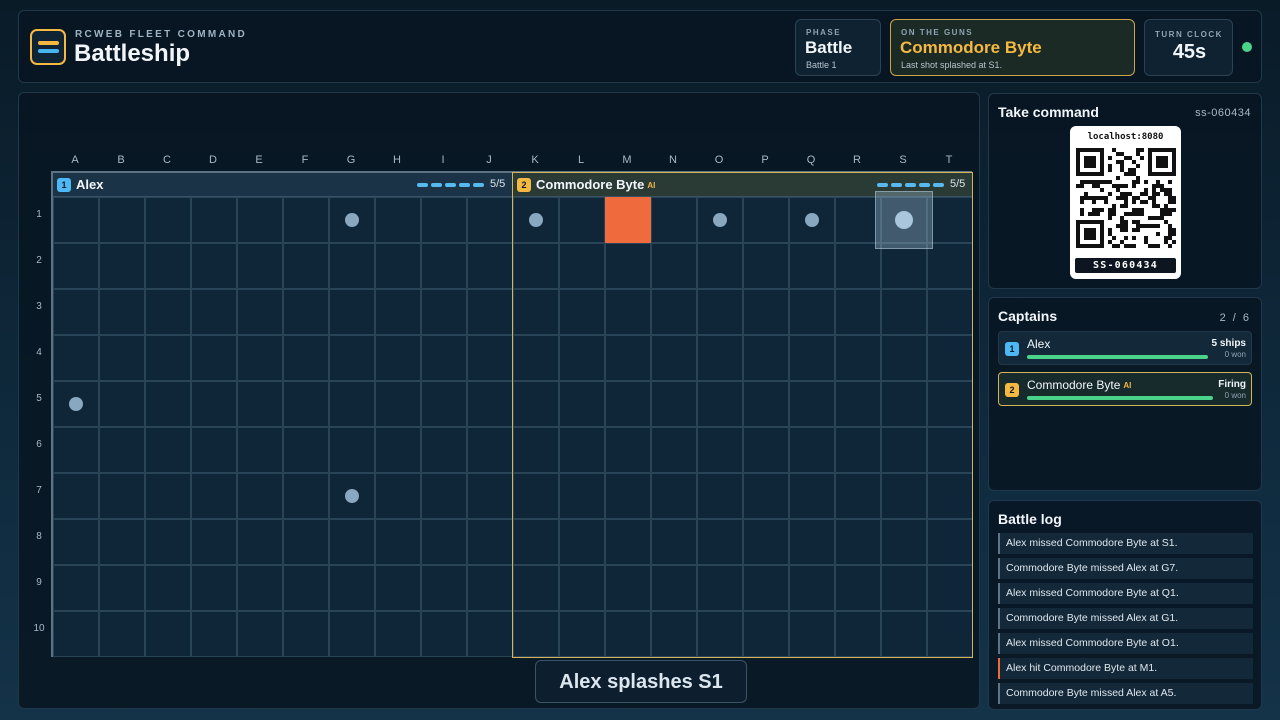 The image size is (1280, 720). Describe the element at coordinates (950, 588) in the screenshot. I see `grid-cell-T9` at that location.